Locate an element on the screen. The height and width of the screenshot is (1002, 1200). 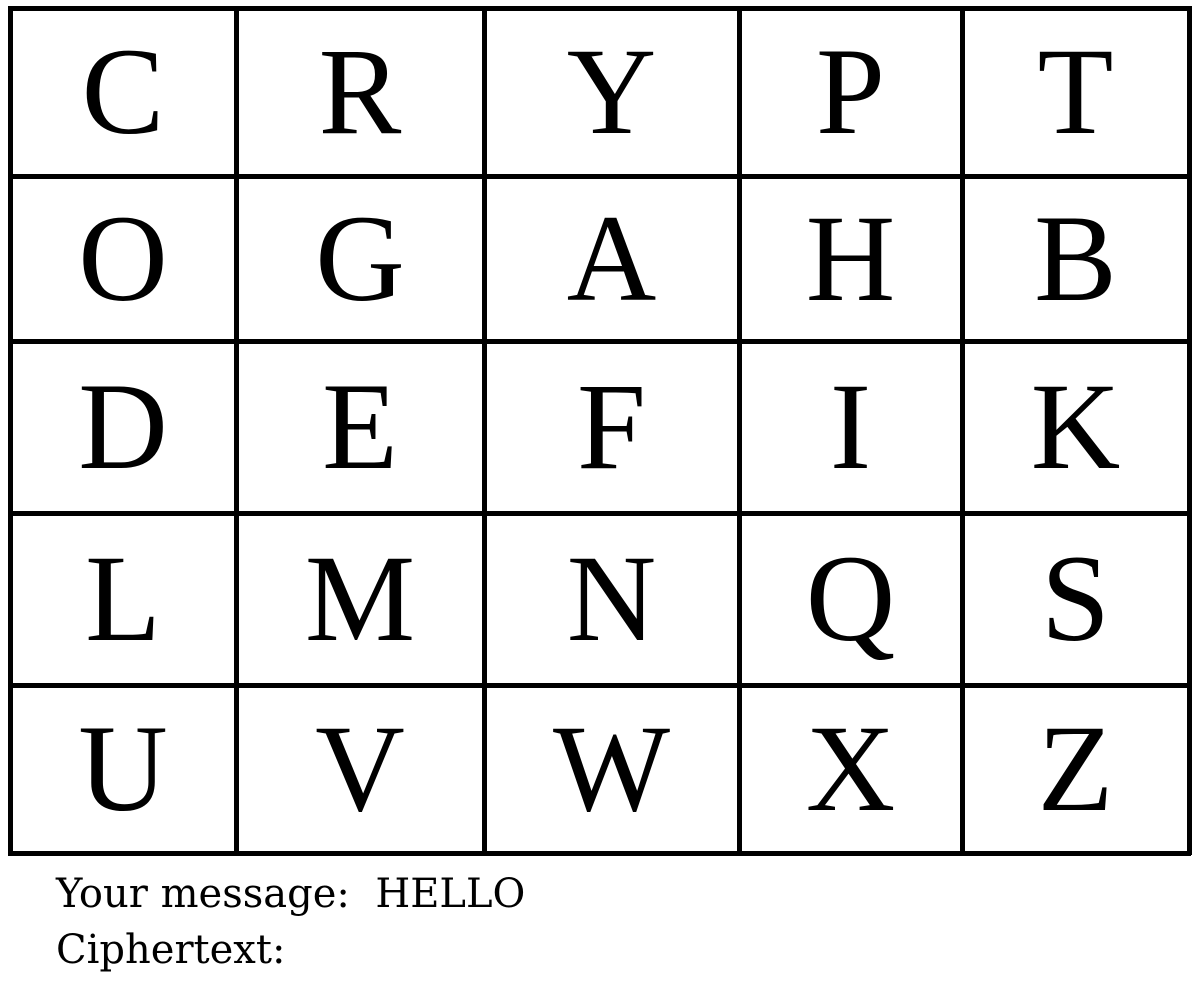
grid-cell-letter: U is located at coordinates (123, 768).